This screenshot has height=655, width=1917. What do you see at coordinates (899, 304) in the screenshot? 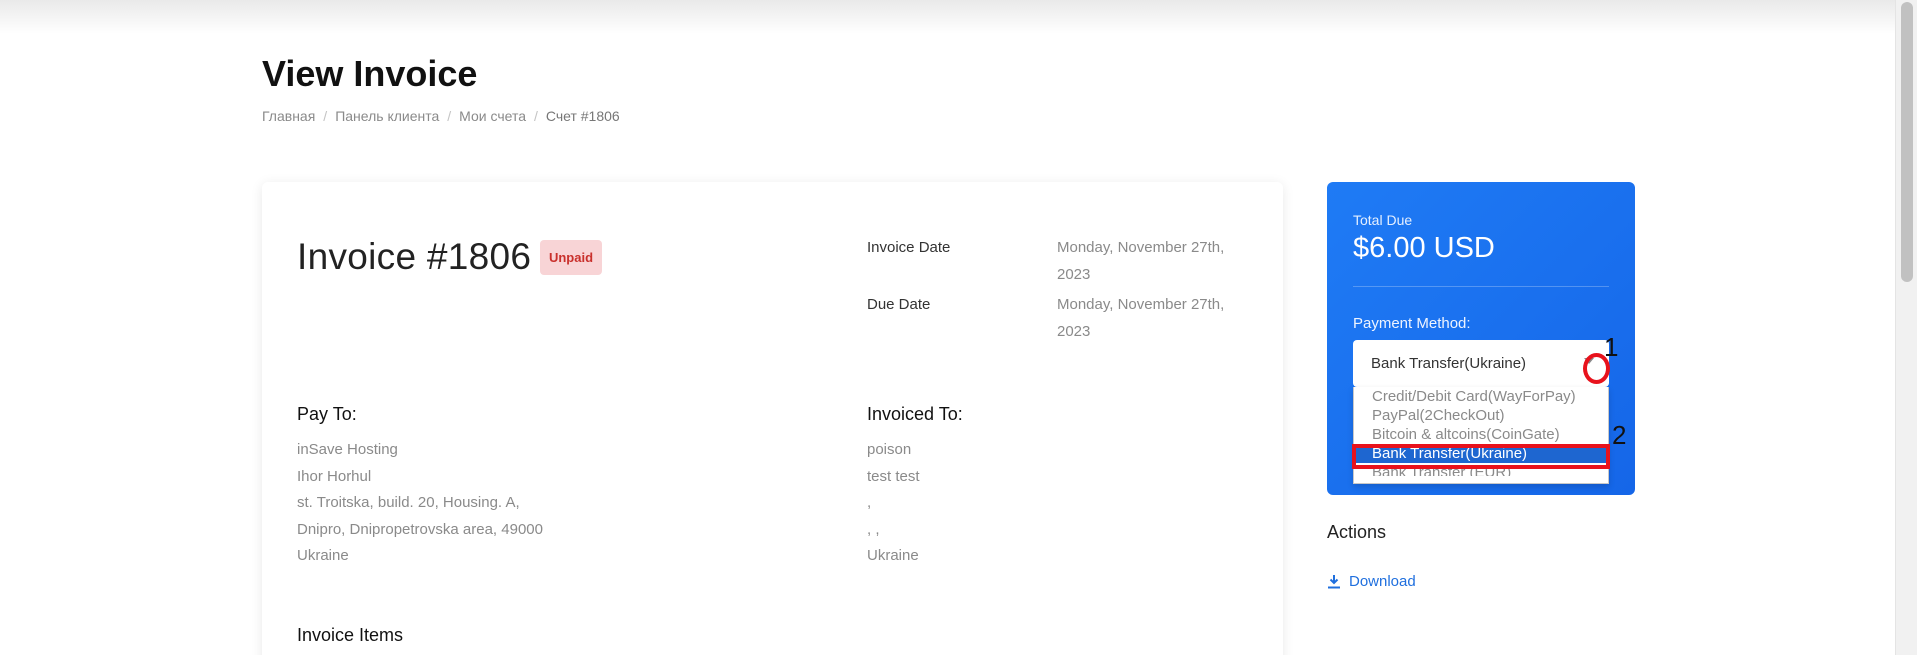
I see `due-date-label: Due Date` at bounding box center [899, 304].